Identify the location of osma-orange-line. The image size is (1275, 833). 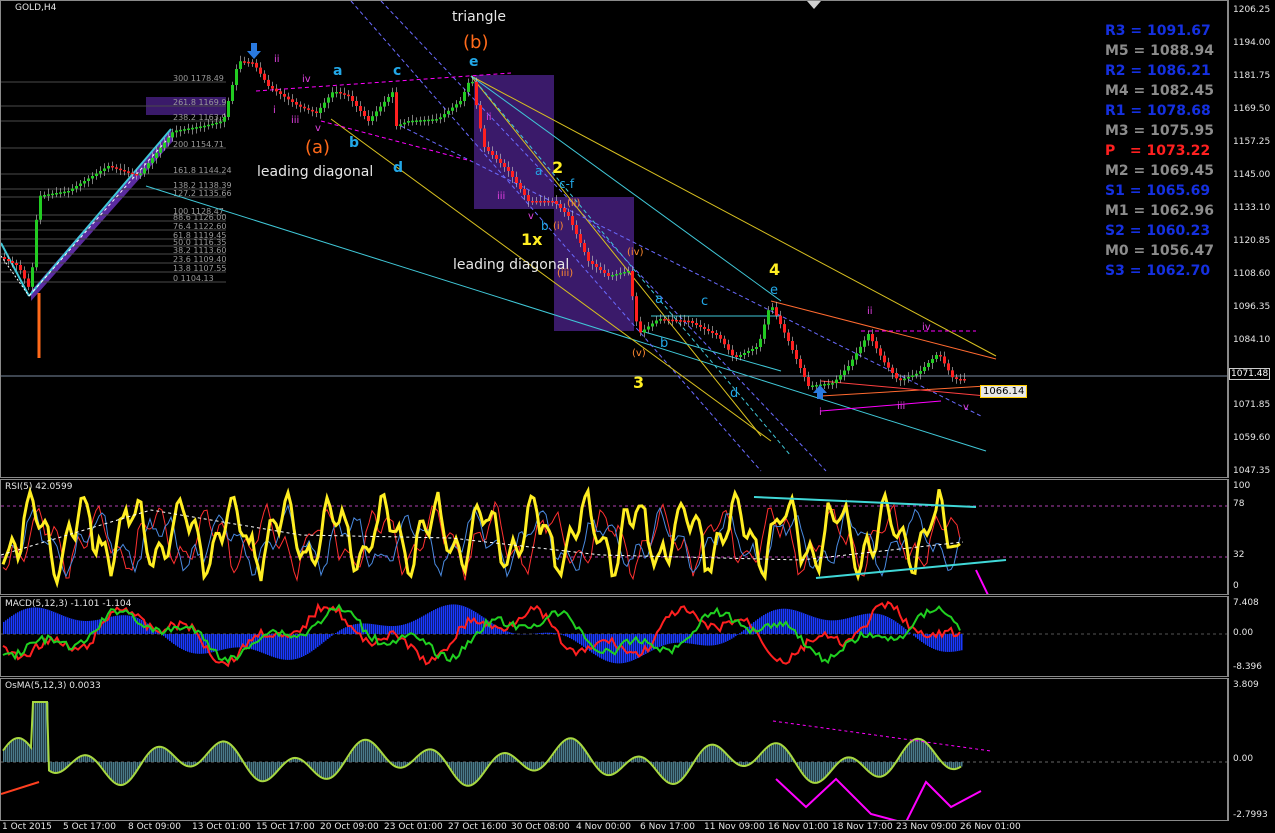
(20, 788).